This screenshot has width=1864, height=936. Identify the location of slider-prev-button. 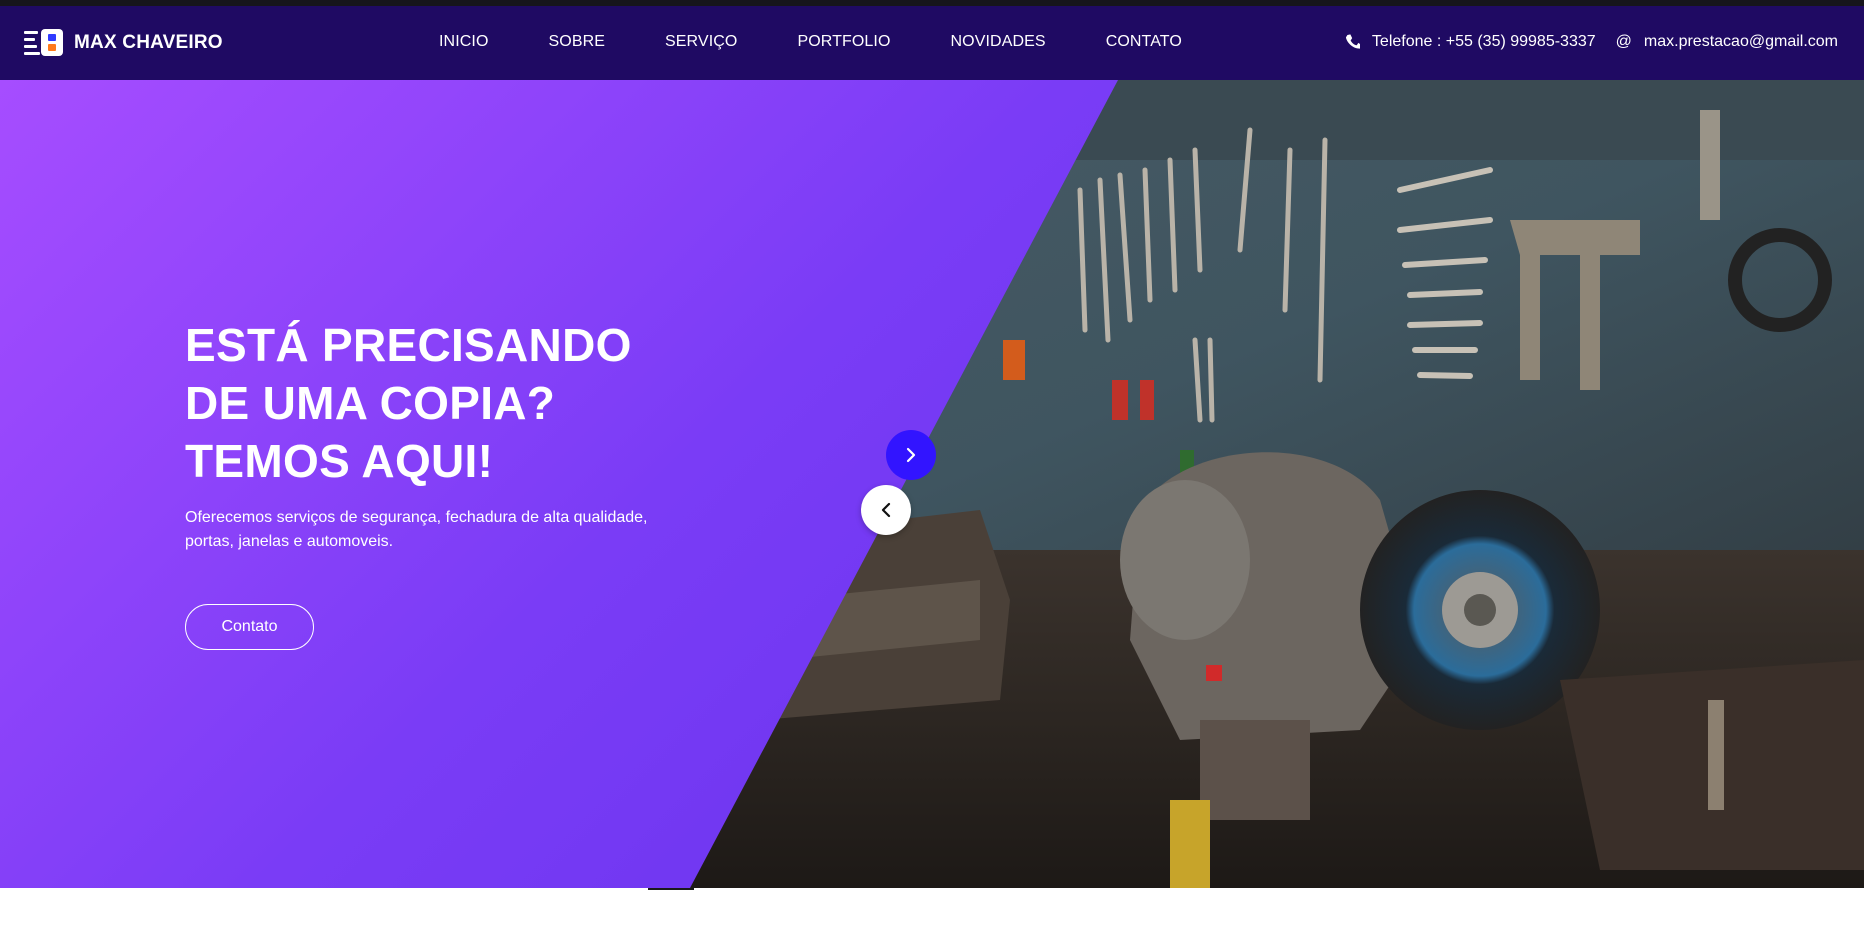
(886, 510).